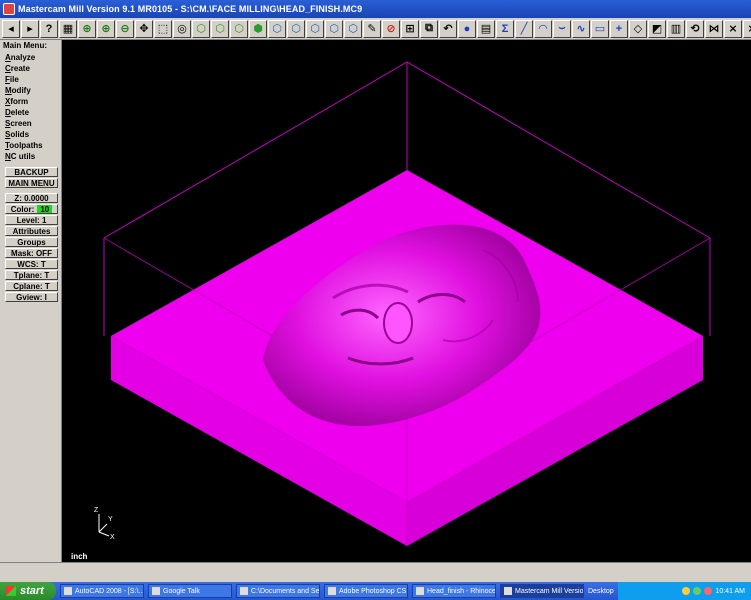 The image size is (751, 600). I want to click on cube-3-button: ⬡, so click(315, 28).